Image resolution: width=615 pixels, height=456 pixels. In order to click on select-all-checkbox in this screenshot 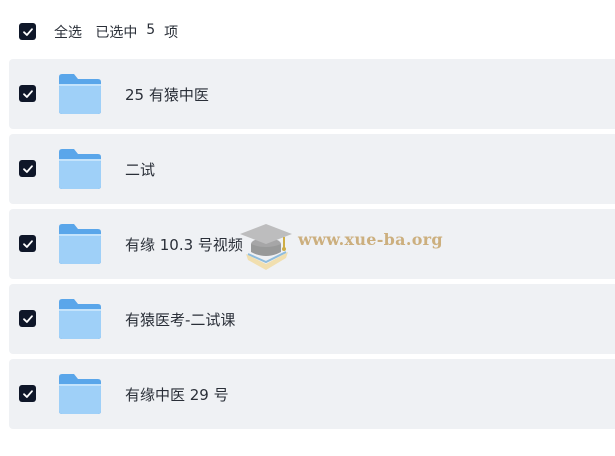, I will do `click(27, 31)`.